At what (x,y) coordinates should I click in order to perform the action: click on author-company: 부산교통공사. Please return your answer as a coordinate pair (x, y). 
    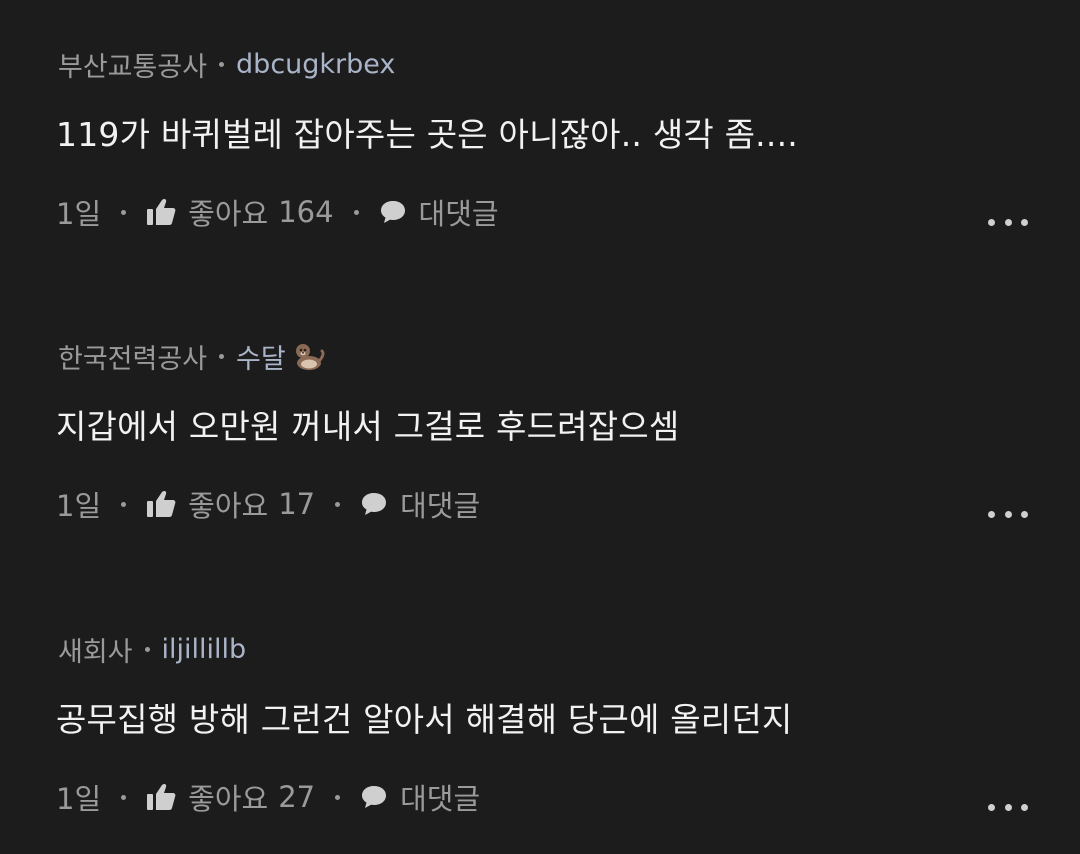
    Looking at the image, I should click on (133, 67).